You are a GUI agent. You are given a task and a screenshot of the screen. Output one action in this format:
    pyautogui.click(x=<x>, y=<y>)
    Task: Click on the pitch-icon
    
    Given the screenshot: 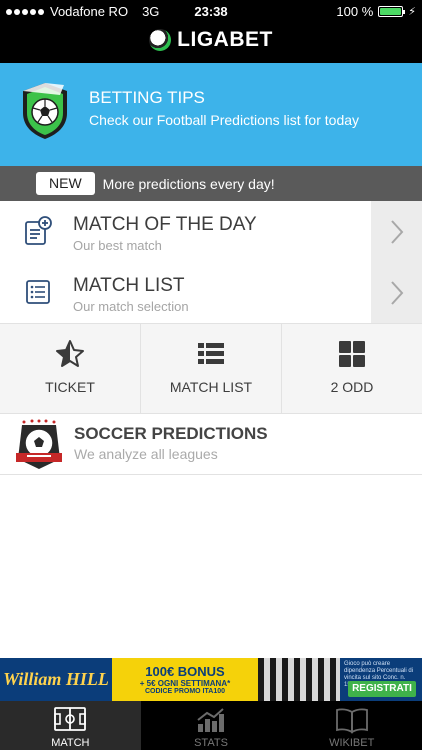 What is the action you would take?
    pyautogui.click(x=70, y=719)
    